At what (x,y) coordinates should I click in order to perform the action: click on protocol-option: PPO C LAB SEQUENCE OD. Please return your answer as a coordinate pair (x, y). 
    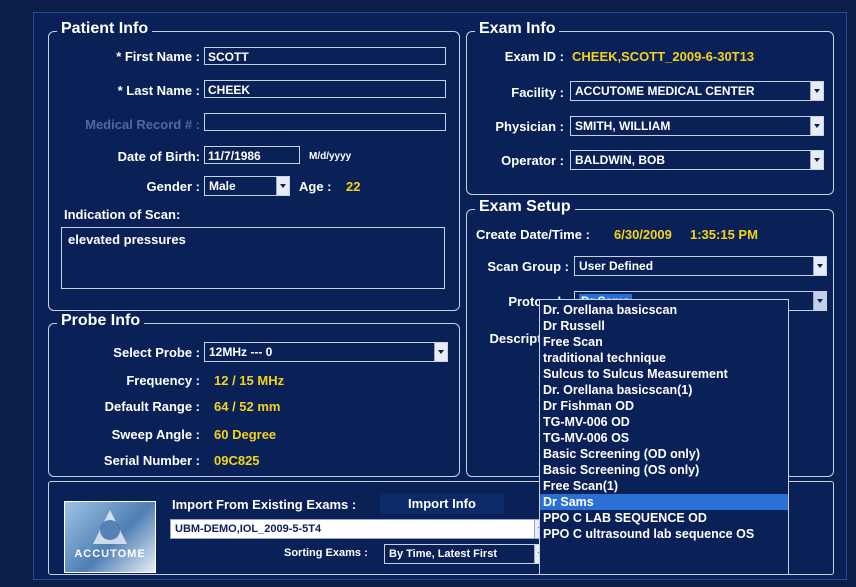
    Looking at the image, I should click on (664, 518).